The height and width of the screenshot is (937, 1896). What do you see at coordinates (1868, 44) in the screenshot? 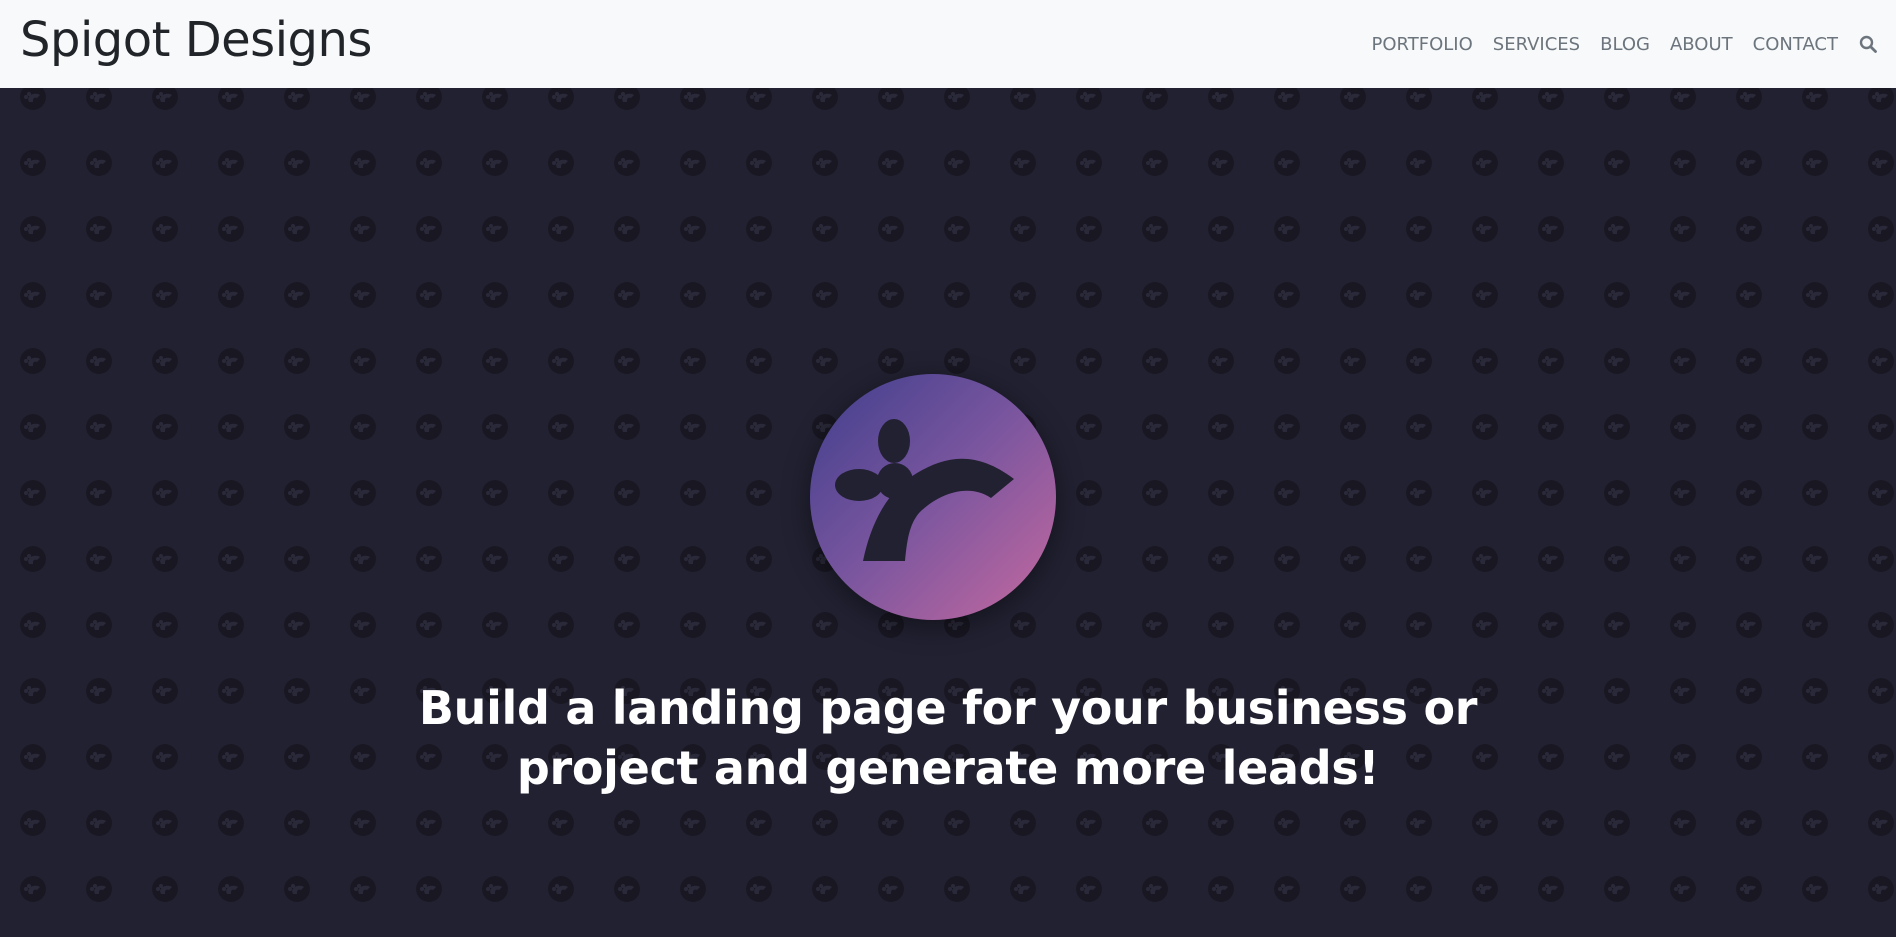
I see `search-icon` at bounding box center [1868, 44].